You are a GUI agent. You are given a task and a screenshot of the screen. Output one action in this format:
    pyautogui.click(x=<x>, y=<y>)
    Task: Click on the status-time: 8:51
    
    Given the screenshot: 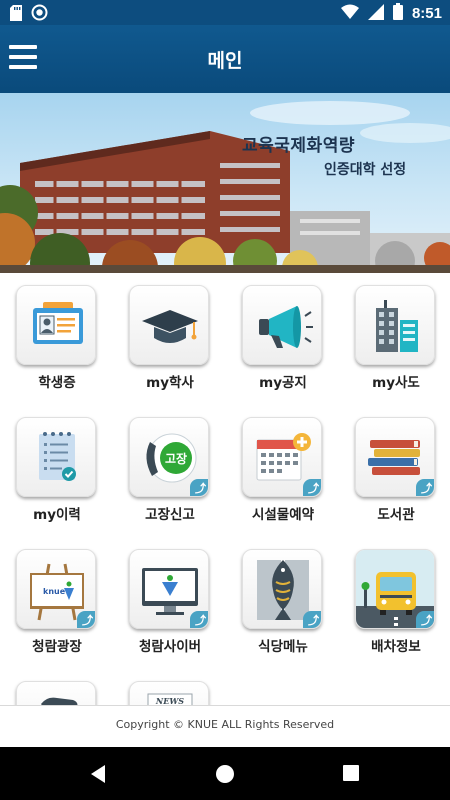 What is the action you would take?
    pyautogui.click(x=426, y=13)
    